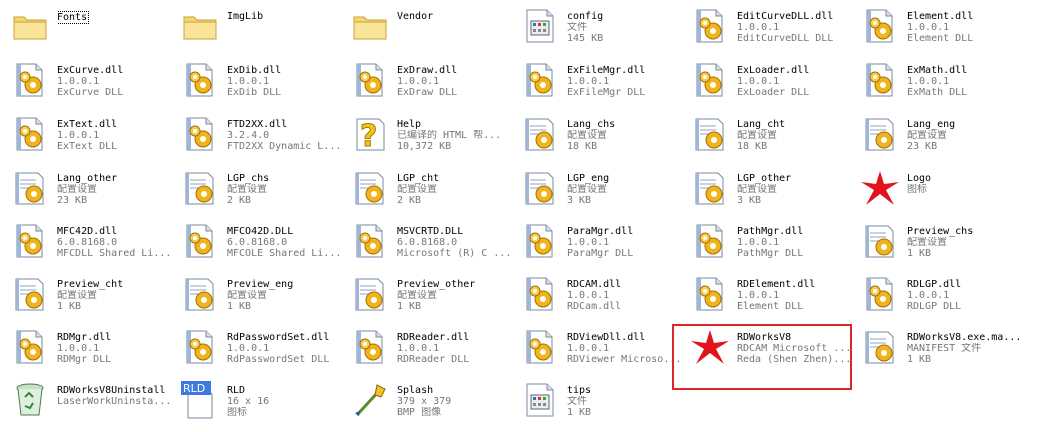 This screenshot has height=432, width=1062. Describe the element at coordinates (940, 16) in the screenshot. I see `file-name: Element.dll` at that location.